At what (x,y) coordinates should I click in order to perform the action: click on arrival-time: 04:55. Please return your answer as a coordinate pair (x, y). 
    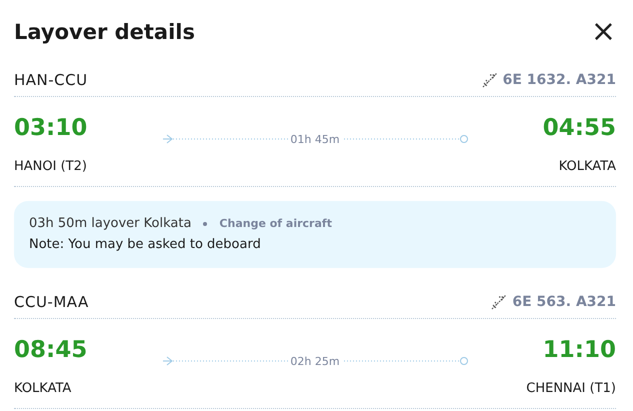
    Looking at the image, I should click on (579, 128).